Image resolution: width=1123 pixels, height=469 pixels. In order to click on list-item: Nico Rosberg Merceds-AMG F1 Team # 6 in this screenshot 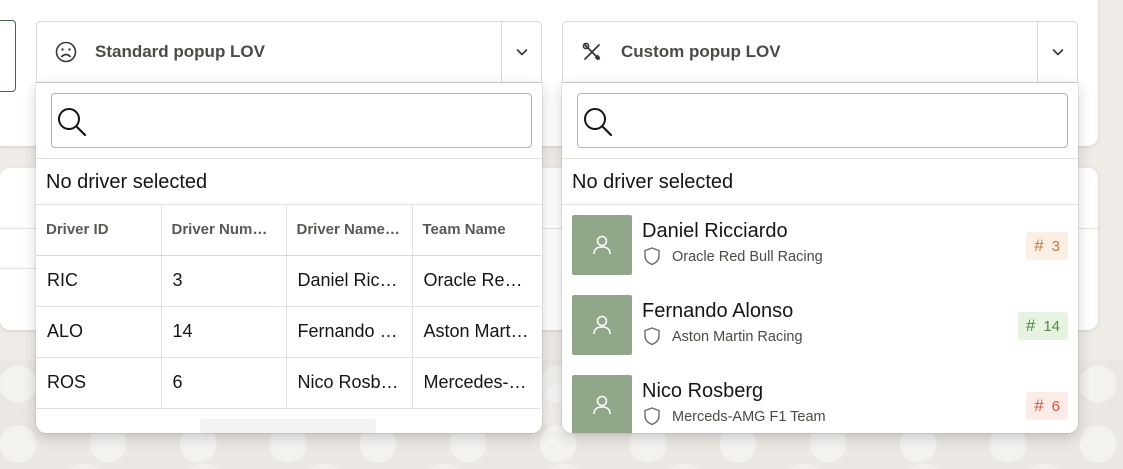, I will do `click(820, 399)`.